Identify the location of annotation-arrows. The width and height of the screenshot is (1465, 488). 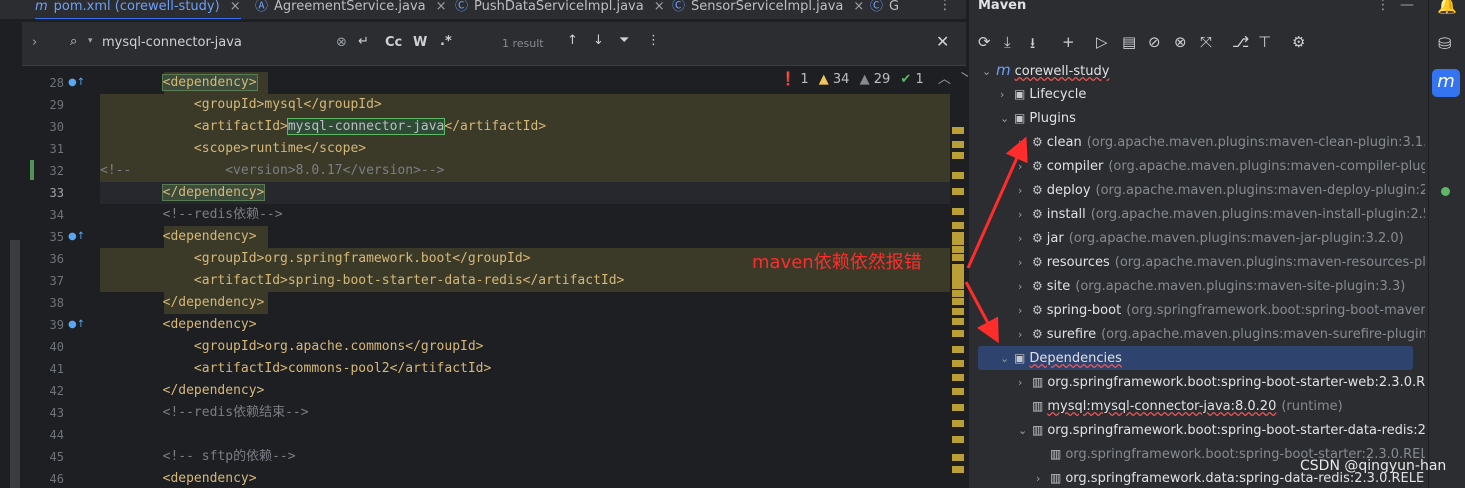
(996, 240).